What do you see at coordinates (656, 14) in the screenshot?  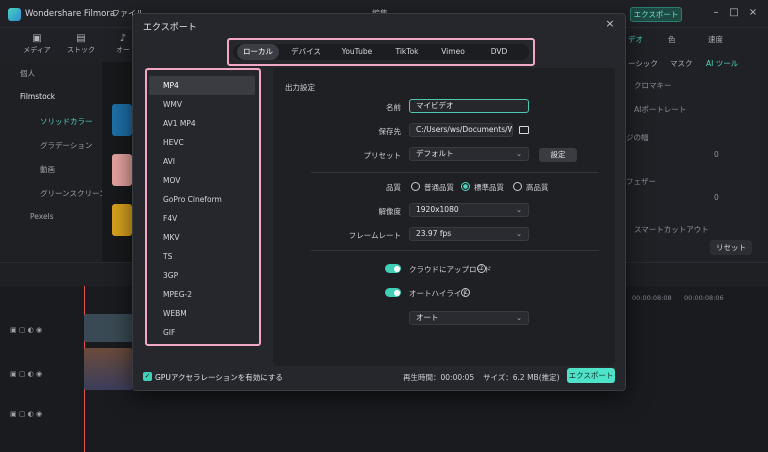 I see `top-export-button: エクスポート` at bounding box center [656, 14].